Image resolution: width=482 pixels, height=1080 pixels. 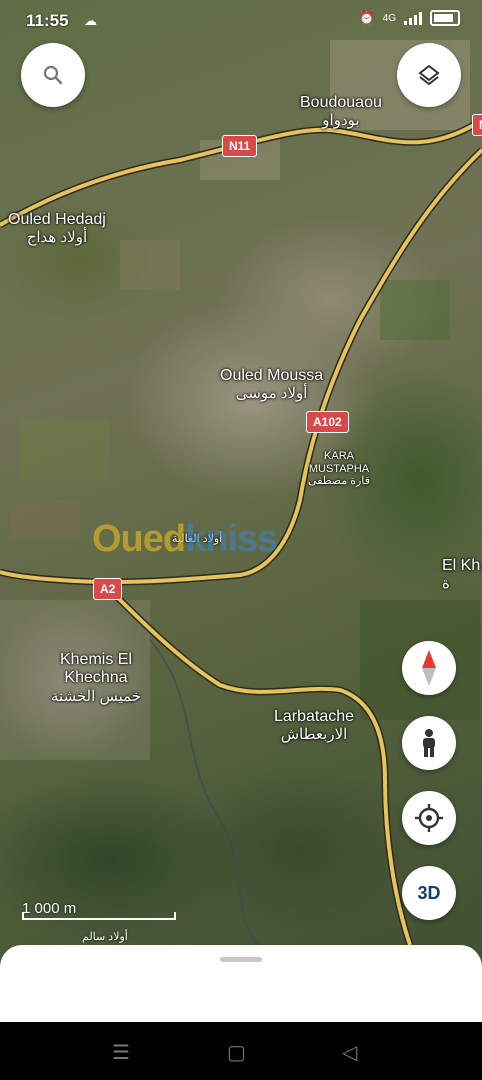 What do you see at coordinates (327, 422) in the screenshot?
I see `road-shield-a102: A102` at bounding box center [327, 422].